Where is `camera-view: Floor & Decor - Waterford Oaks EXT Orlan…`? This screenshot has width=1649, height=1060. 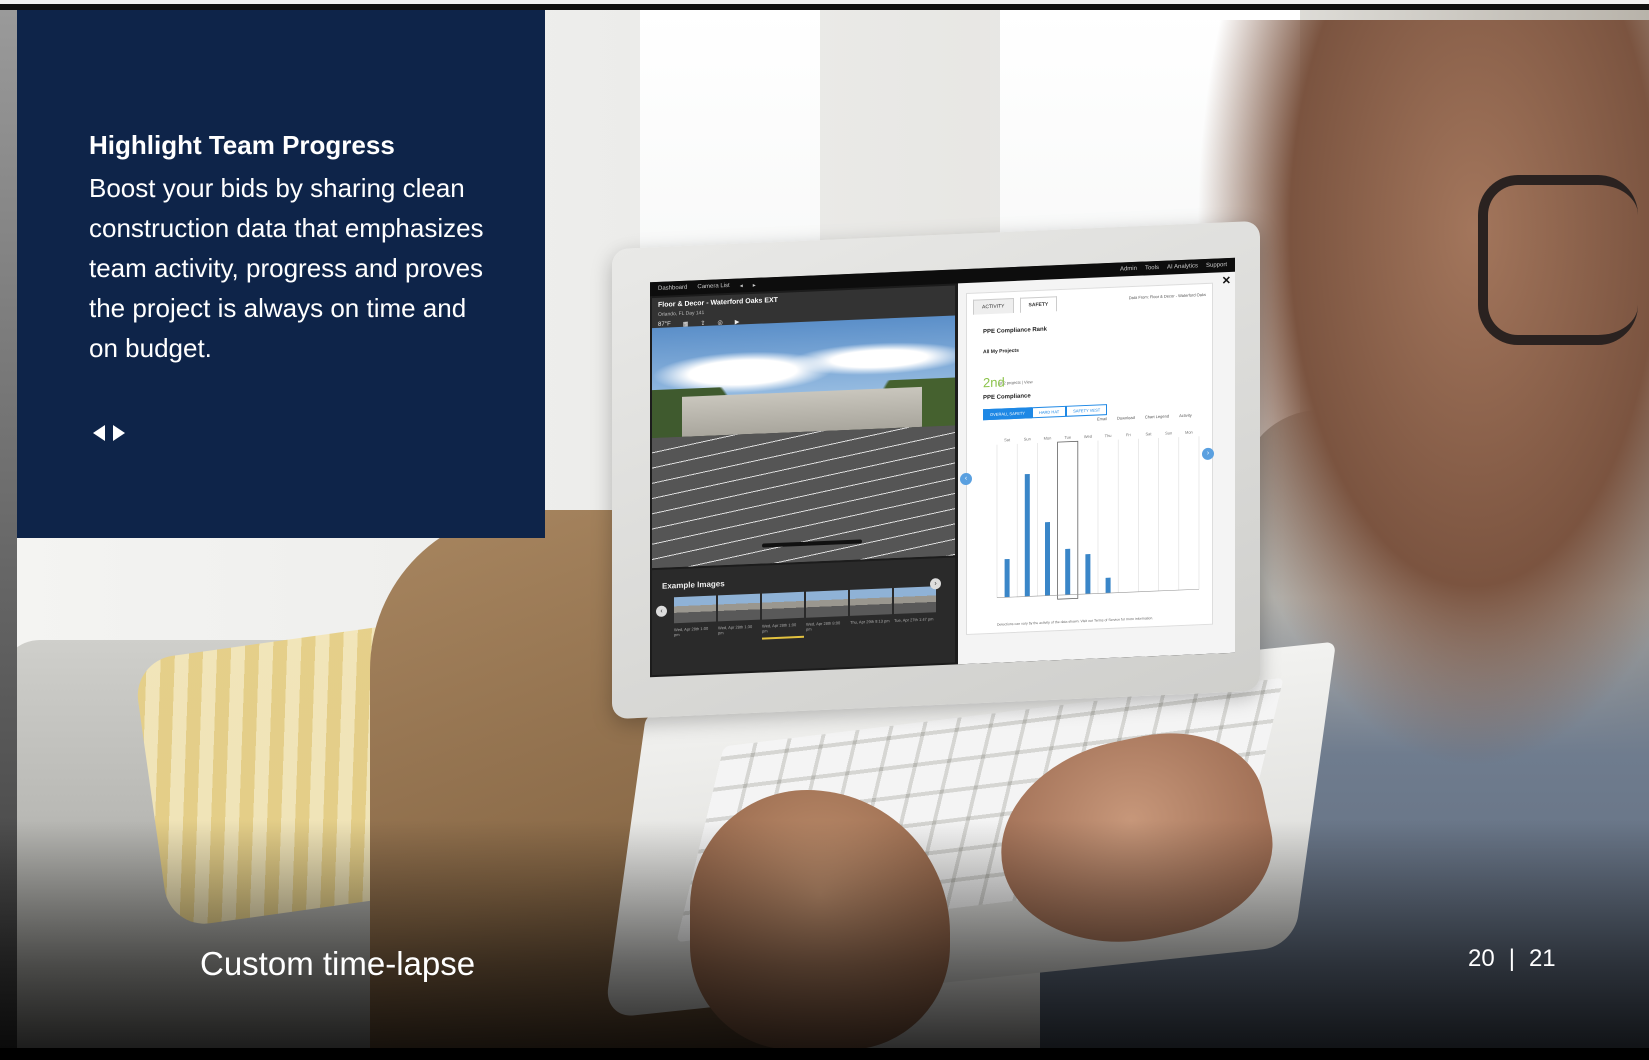 camera-view: Floor & Decor - Waterford Oaks EXT Orlan… is located at coordinates (803, 427).